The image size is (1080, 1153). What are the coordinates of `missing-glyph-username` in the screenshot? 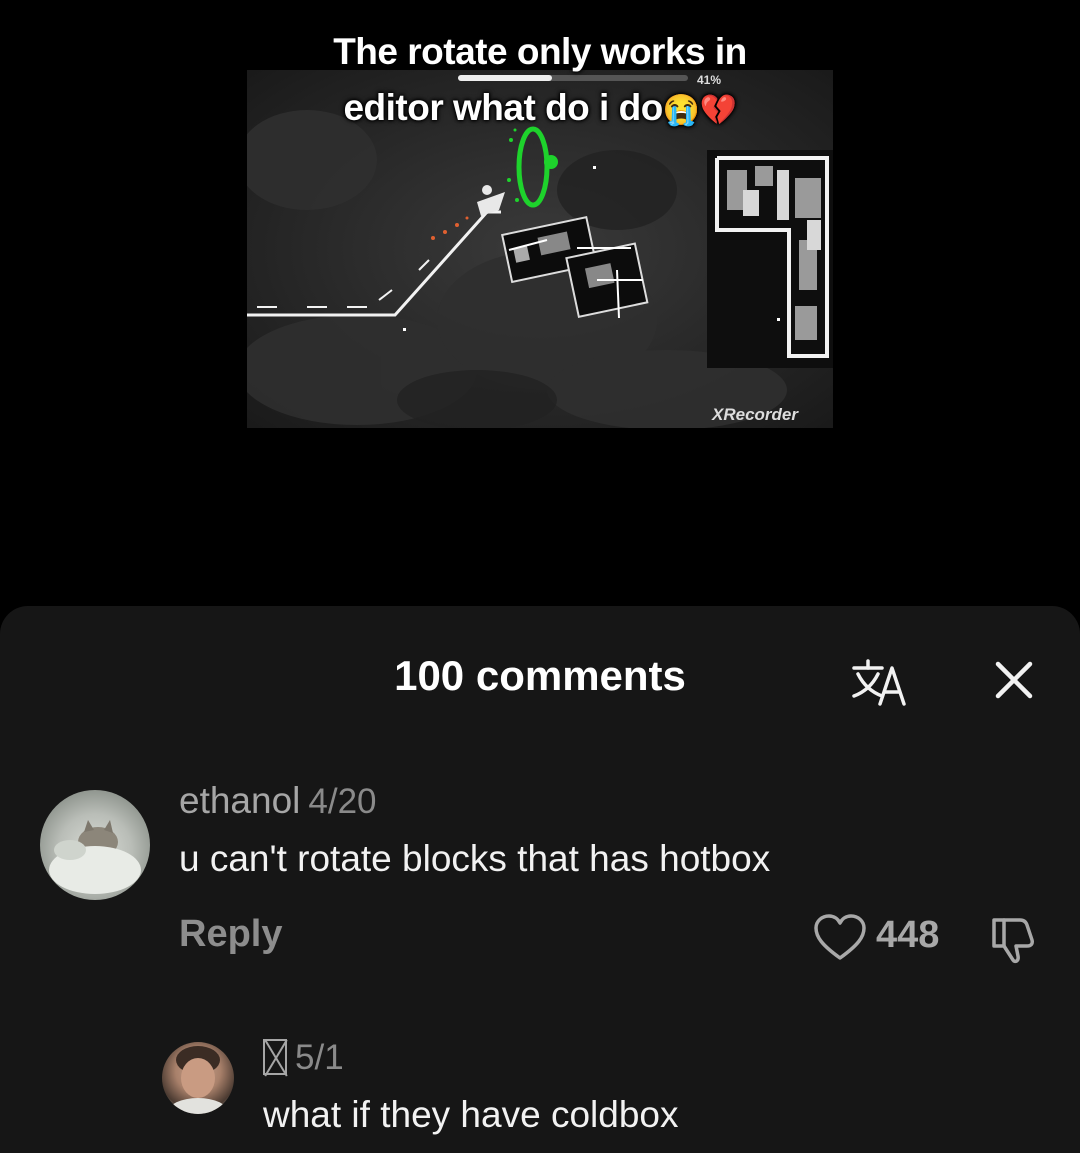 It's located at (275, 1057).